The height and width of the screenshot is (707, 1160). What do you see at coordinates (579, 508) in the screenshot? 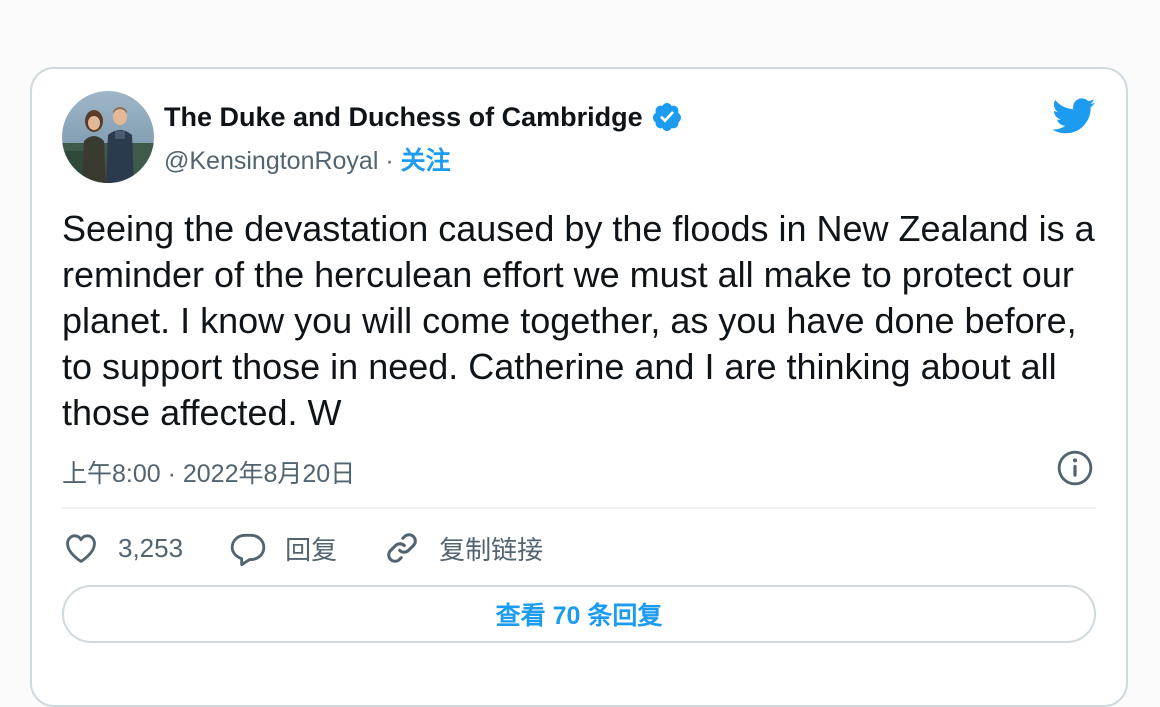
I see `divider` at bounding box center [579, 508].